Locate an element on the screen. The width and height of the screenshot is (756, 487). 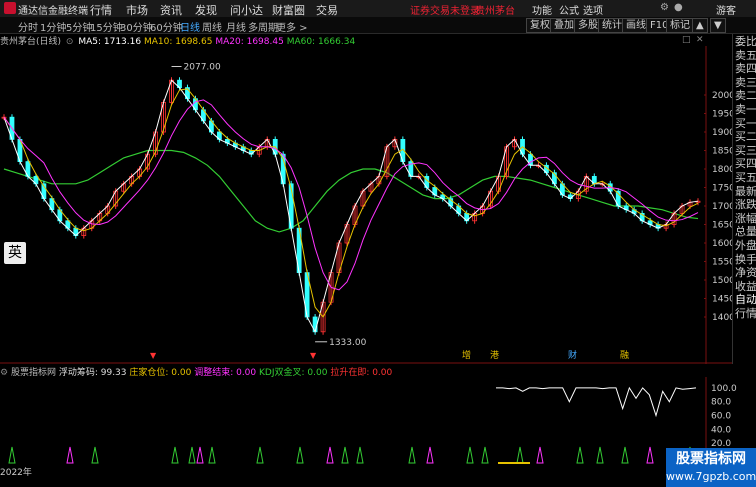
menu-hangqing: 行情 is located at coordinates (101, 10).